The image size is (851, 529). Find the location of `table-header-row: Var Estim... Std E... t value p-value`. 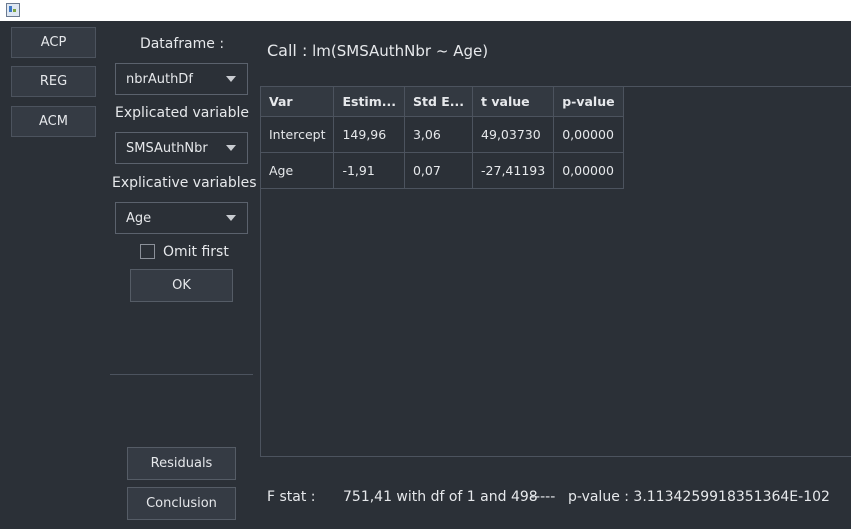

table-header-row: Var Estim... Std E... t value p-value is located at coordinates (442, 102).